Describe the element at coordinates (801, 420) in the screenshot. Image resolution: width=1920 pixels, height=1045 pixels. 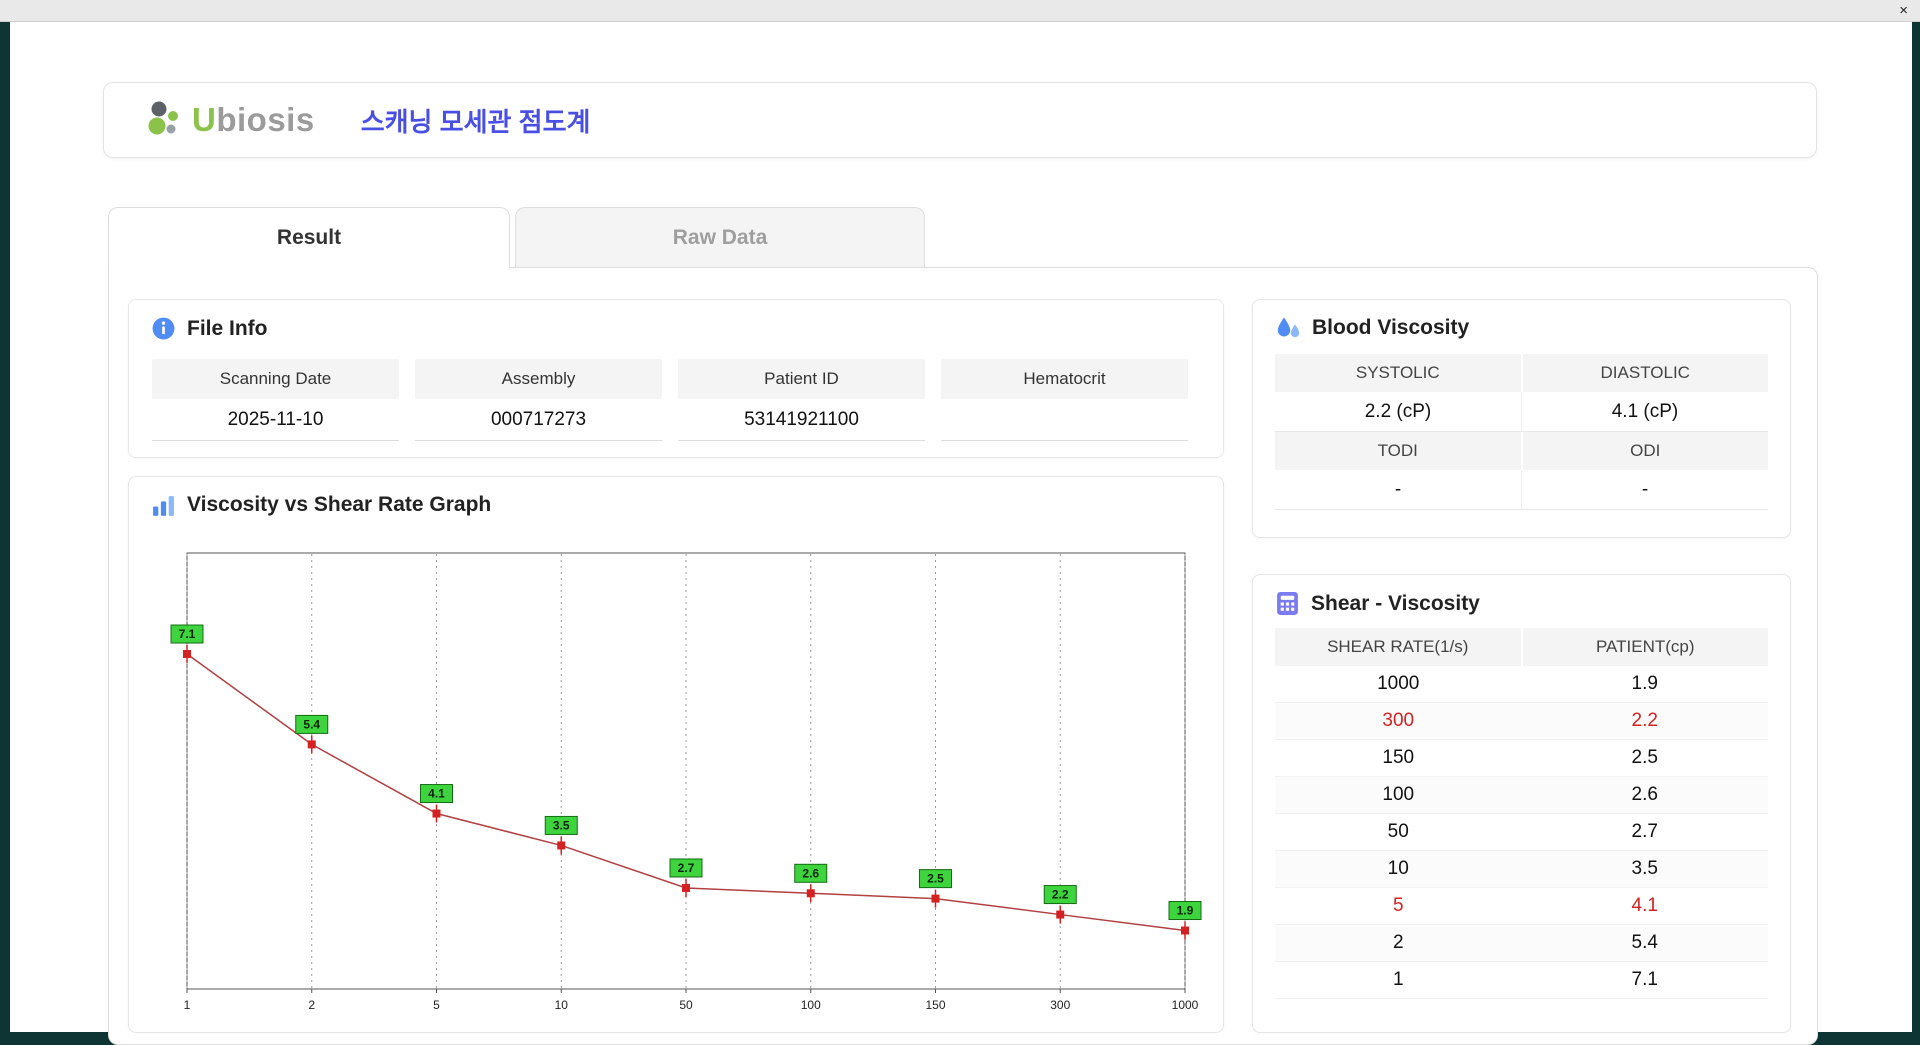
I see `field-value: 53141921100` at that location.